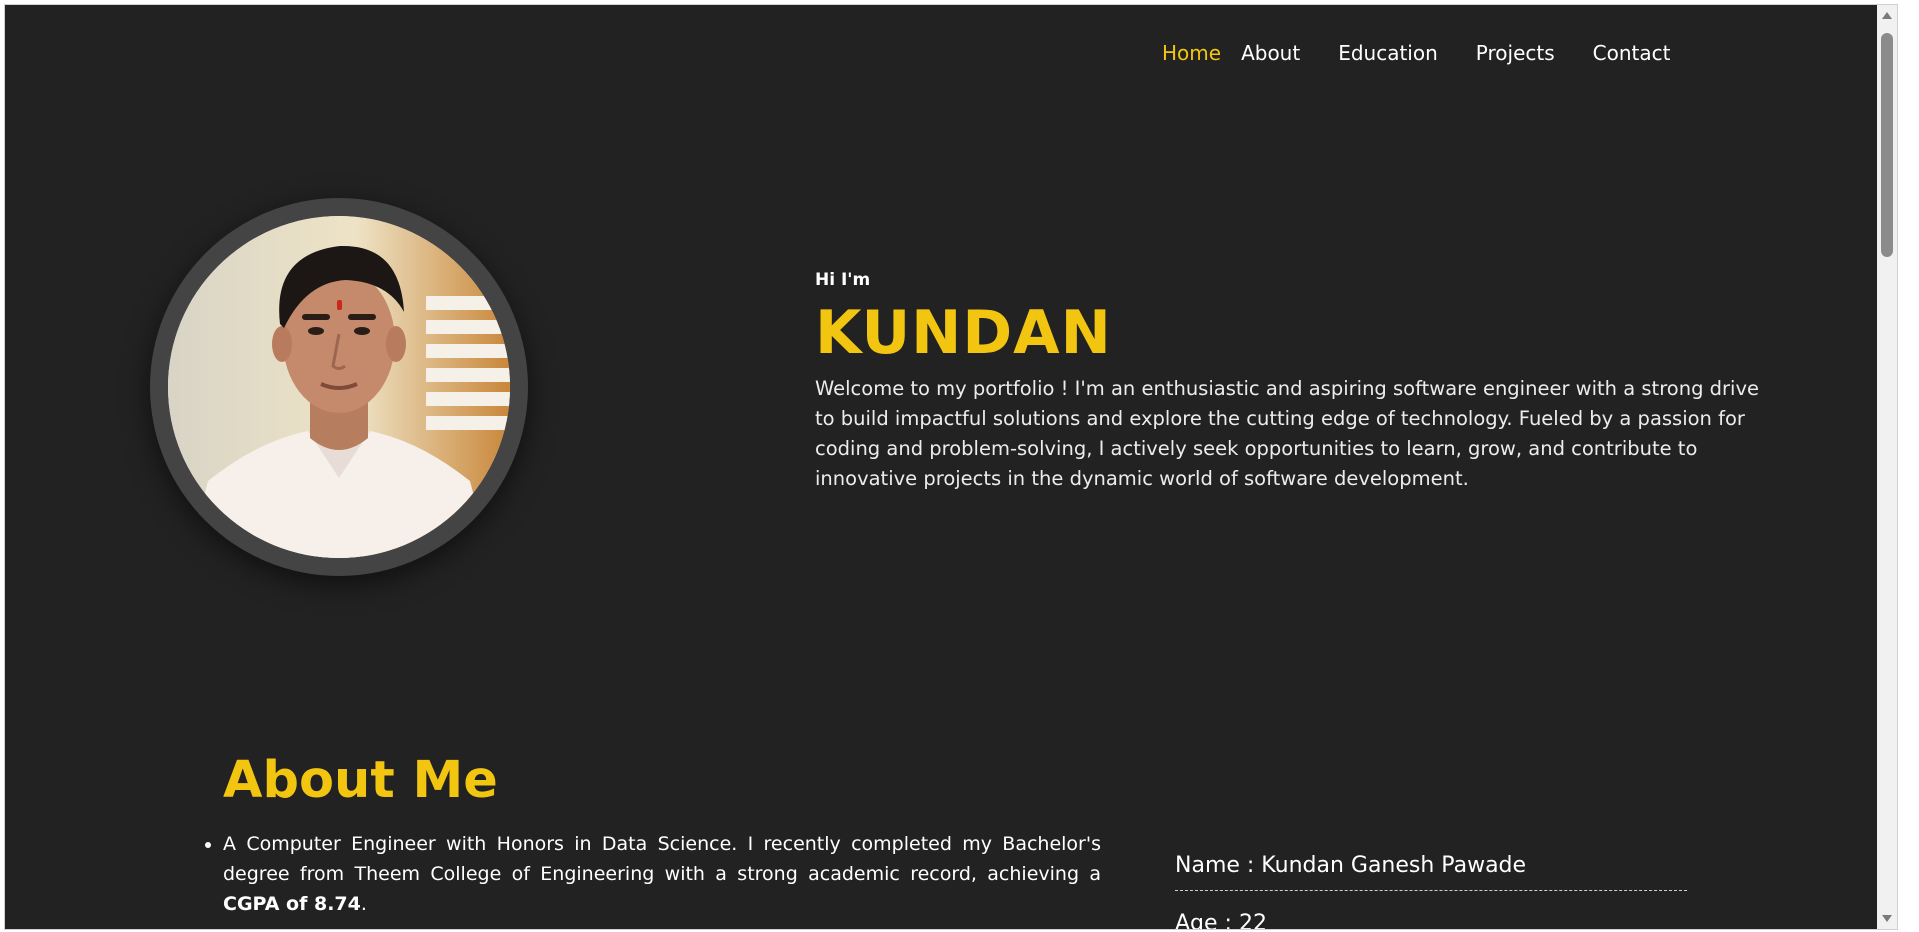  I want to click on nav-contact-link: Contact, so click(1632, 53).